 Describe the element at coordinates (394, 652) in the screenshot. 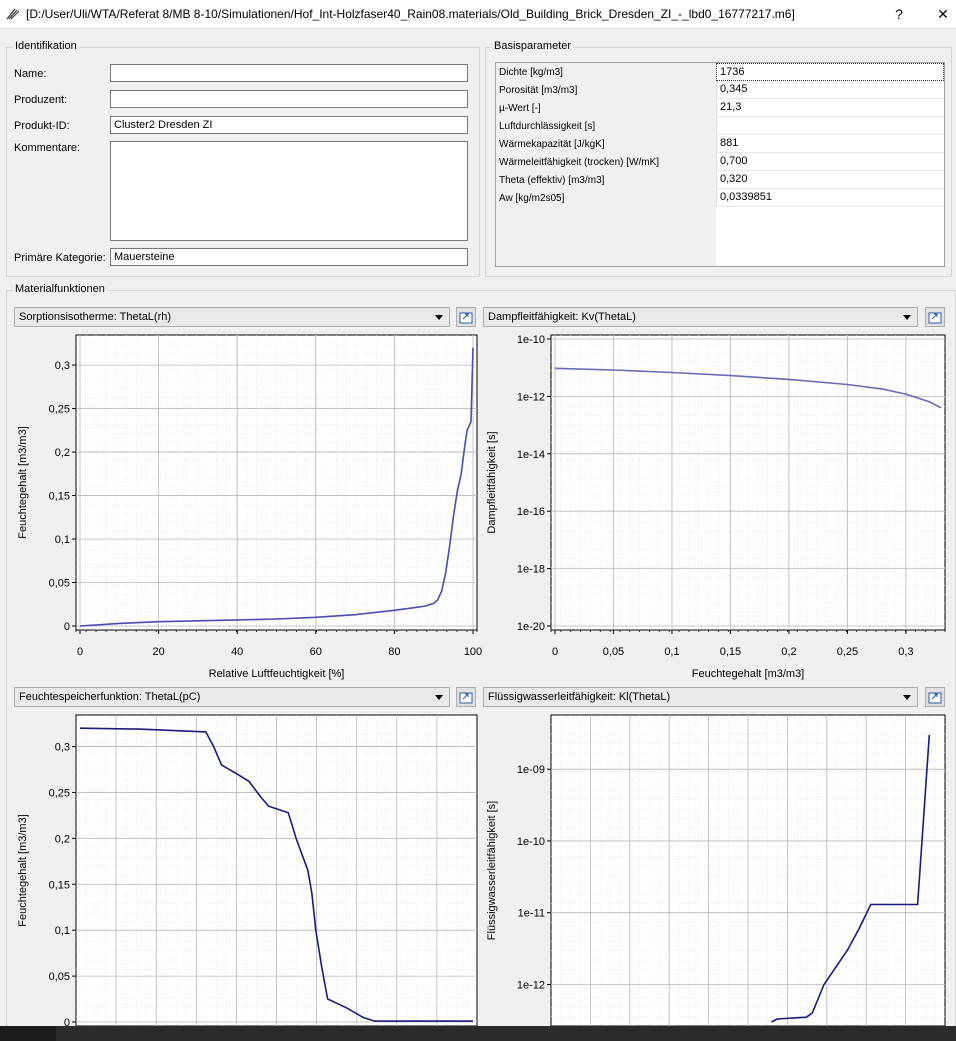

I see `x-tick-label: 80` at that location.